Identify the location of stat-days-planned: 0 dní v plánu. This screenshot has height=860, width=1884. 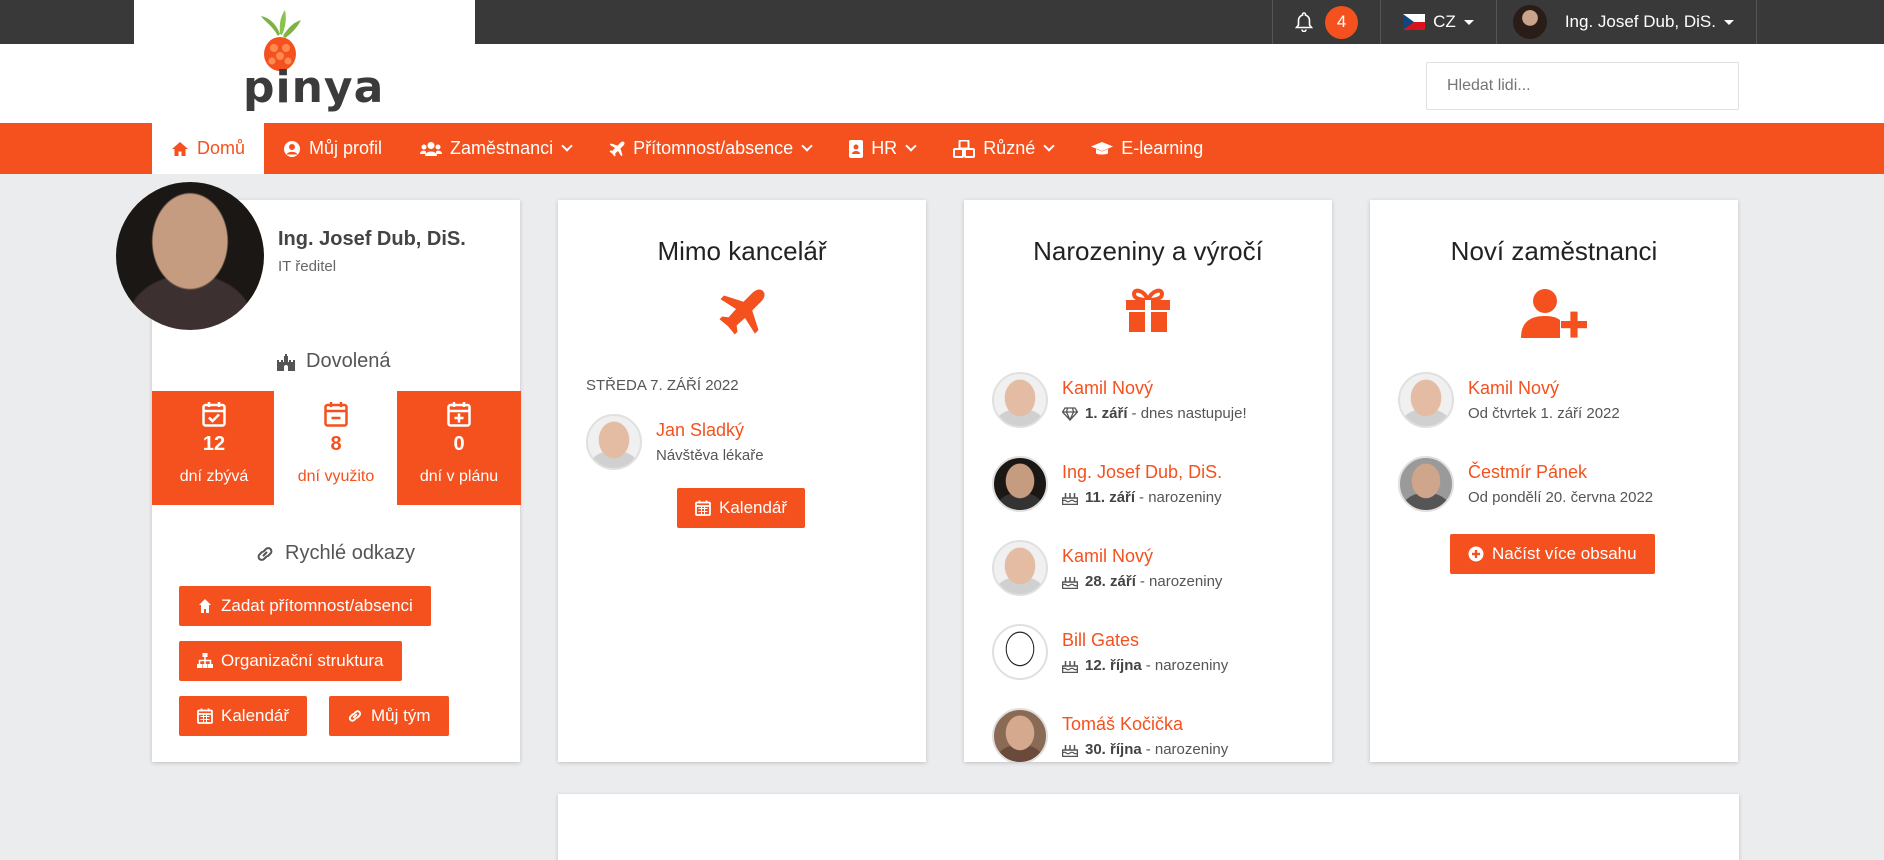
(459, 448).